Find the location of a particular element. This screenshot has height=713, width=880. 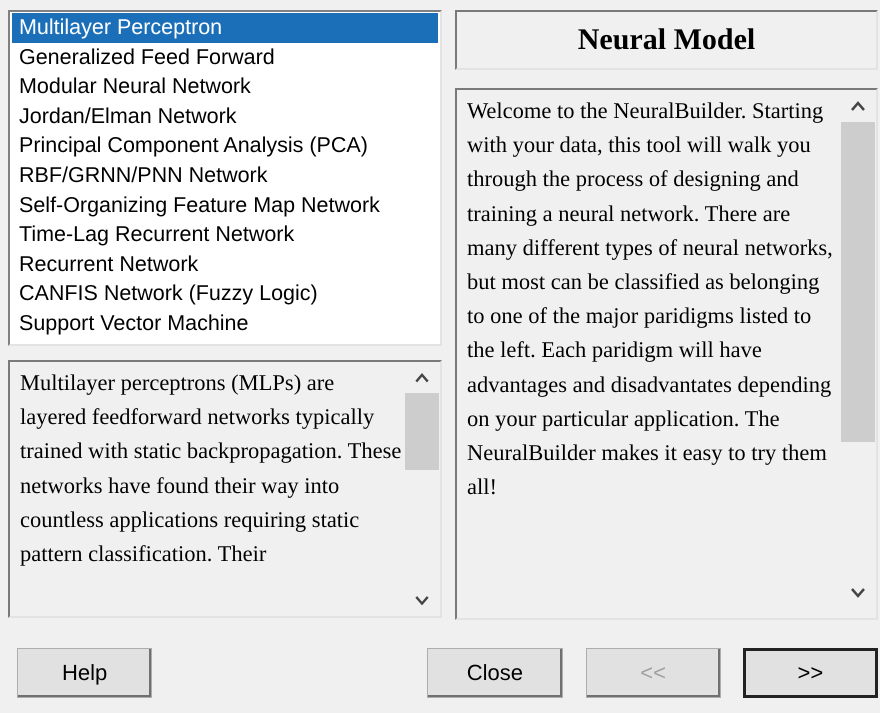

next-button: >> is located at coordinates (810, 673).